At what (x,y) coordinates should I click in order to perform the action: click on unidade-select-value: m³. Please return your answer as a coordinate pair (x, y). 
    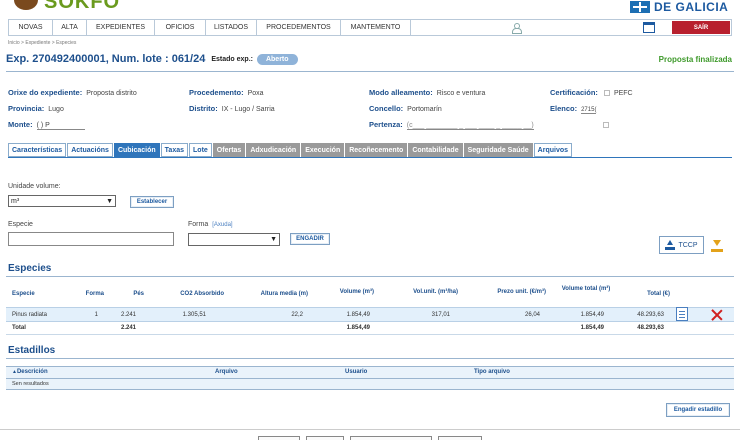
    Looking at the image, I should click on (15, 201).